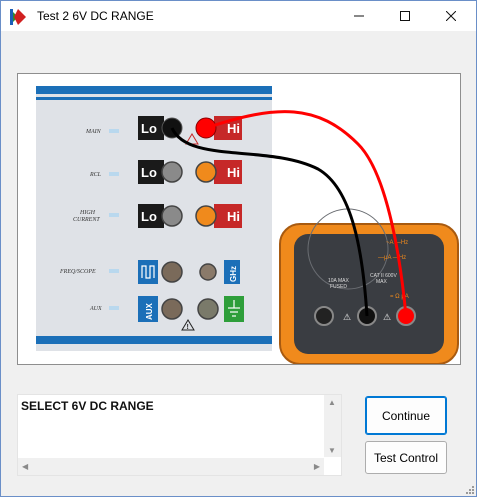  I want to click on aux-warning-mark: !, so click(188, 327).